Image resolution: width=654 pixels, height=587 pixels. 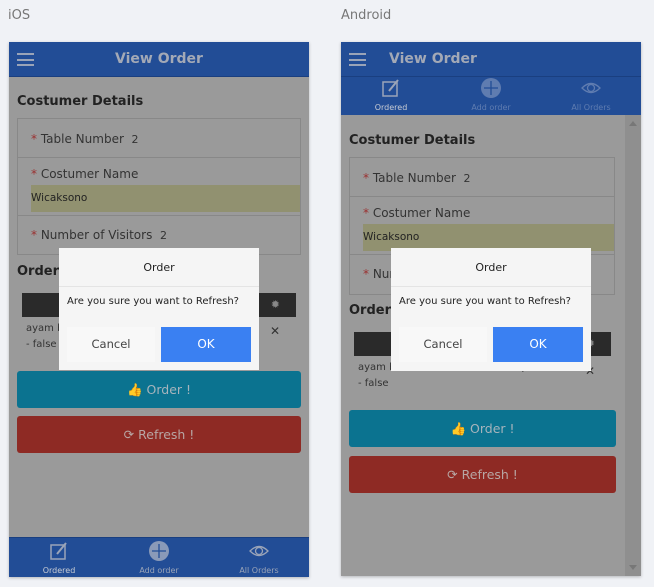 What do you see at coordinates (275, 304) in the screenshot?
I see `gear-icon: ✹` at bounding box center [275, 304].